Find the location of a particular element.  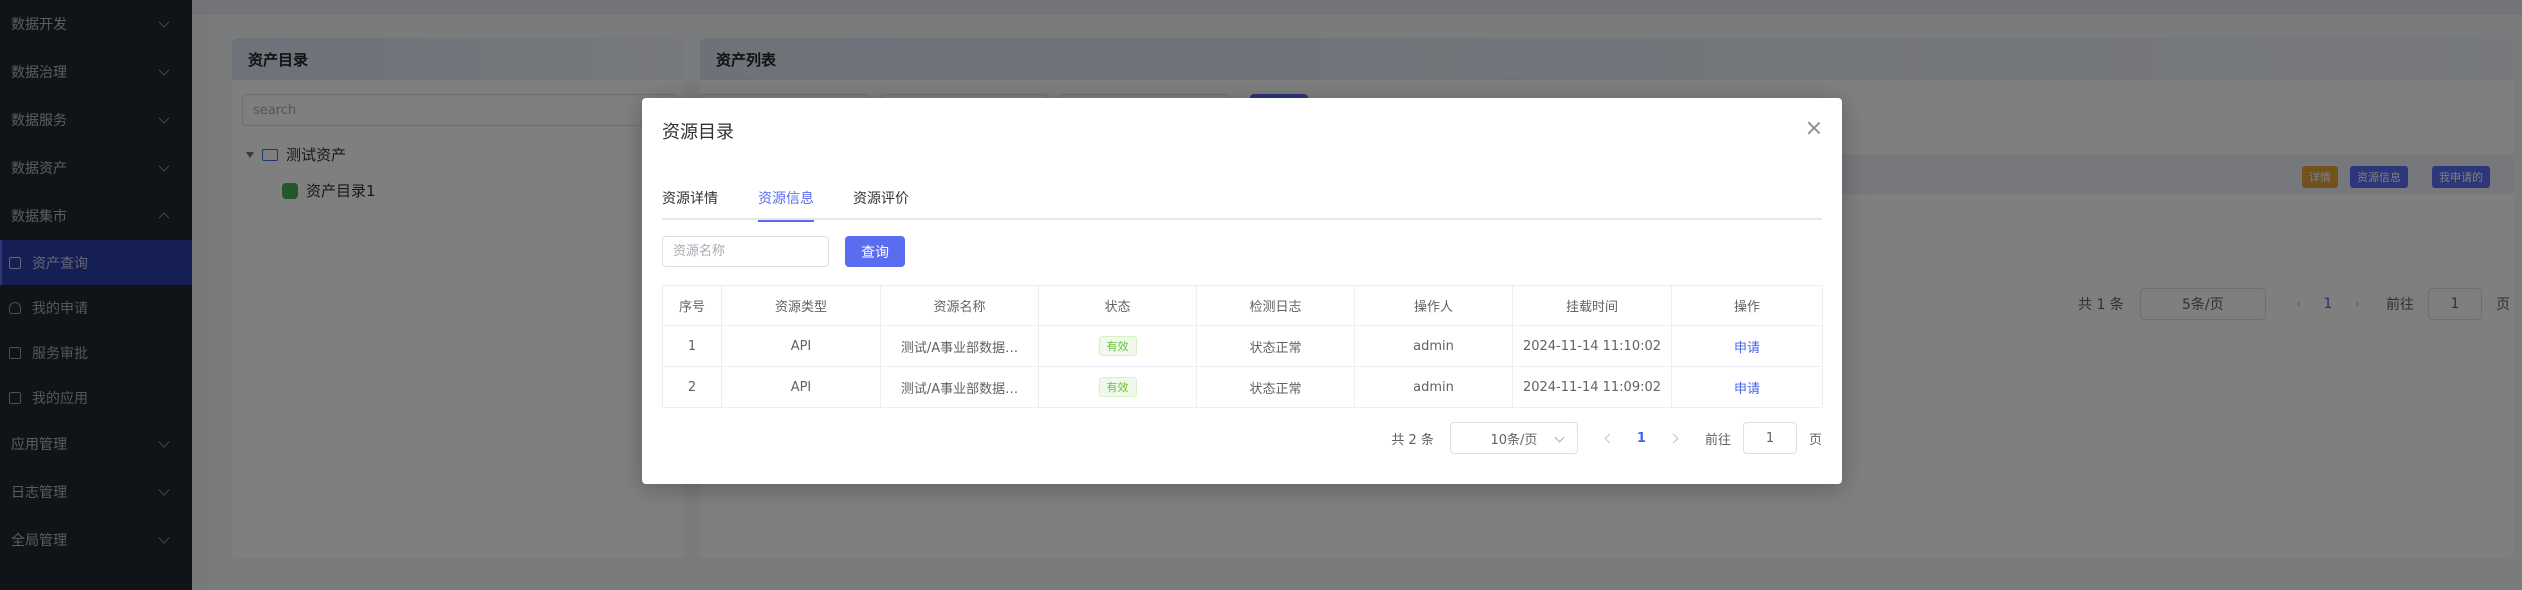

dialog-pagination: 共 2 条 10条/页 1 前往 页 is located at coordinates (1606, 438).